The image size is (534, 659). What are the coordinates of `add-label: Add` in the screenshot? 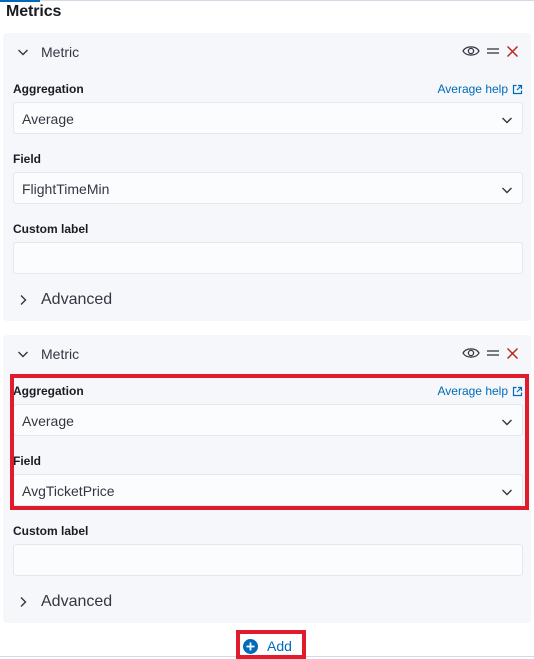 It's located at (279, 646).